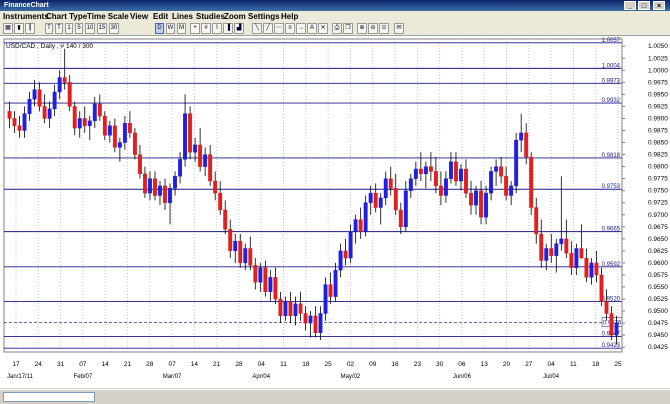  What do you see at coordinates (644, 5) in the screenshot?
I see `maximize-icon: □` at bounding box center [644, 5].